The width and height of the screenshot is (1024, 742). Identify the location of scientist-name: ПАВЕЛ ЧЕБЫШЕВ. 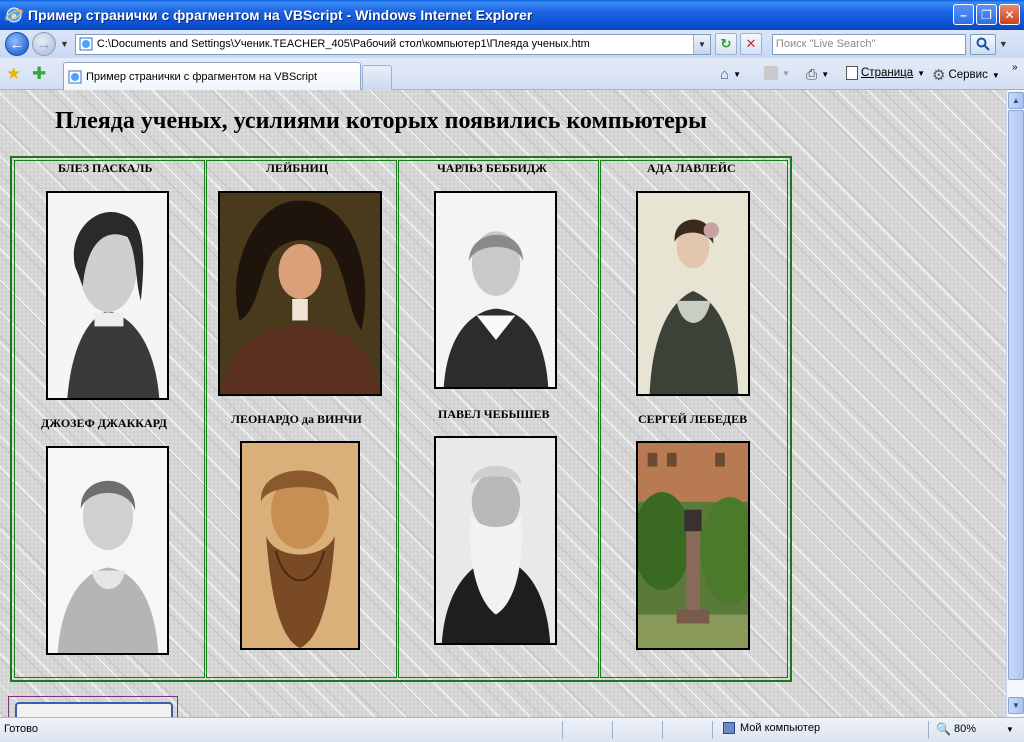
(494, 414).